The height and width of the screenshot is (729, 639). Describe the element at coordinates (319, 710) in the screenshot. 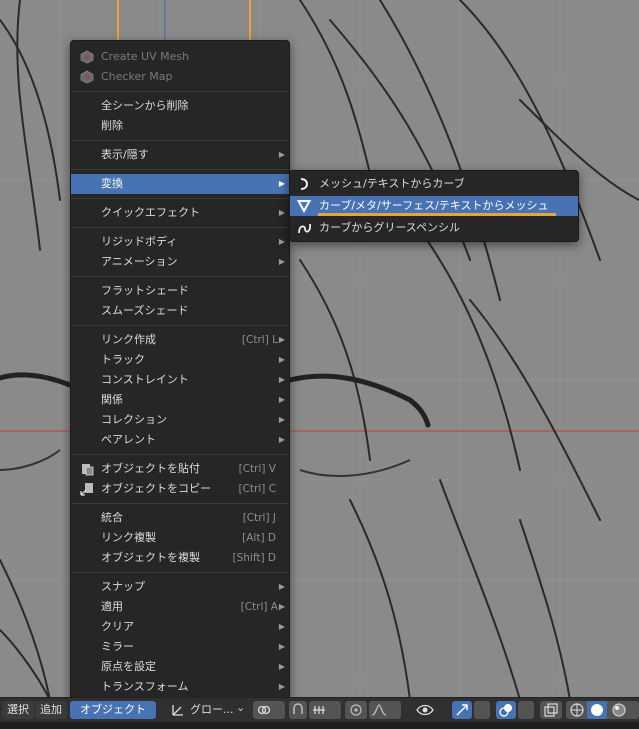

I see `snap-grid-icon` at that location.